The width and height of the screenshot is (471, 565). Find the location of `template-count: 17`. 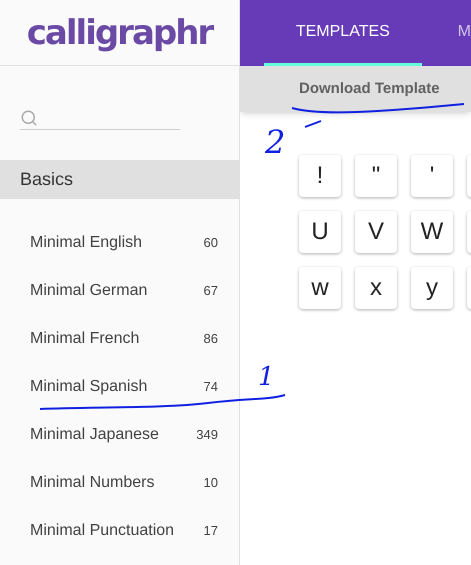

template-count: 17 is located at coordinates (211, 531).